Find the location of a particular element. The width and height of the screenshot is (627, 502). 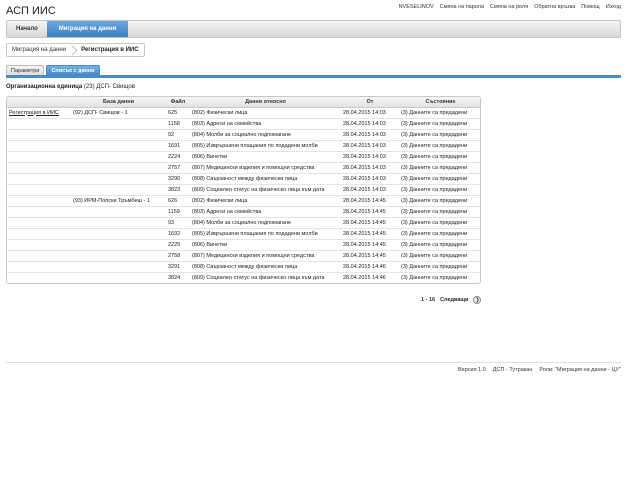

cell-file: 1692 is located at coordinates (178, 234).